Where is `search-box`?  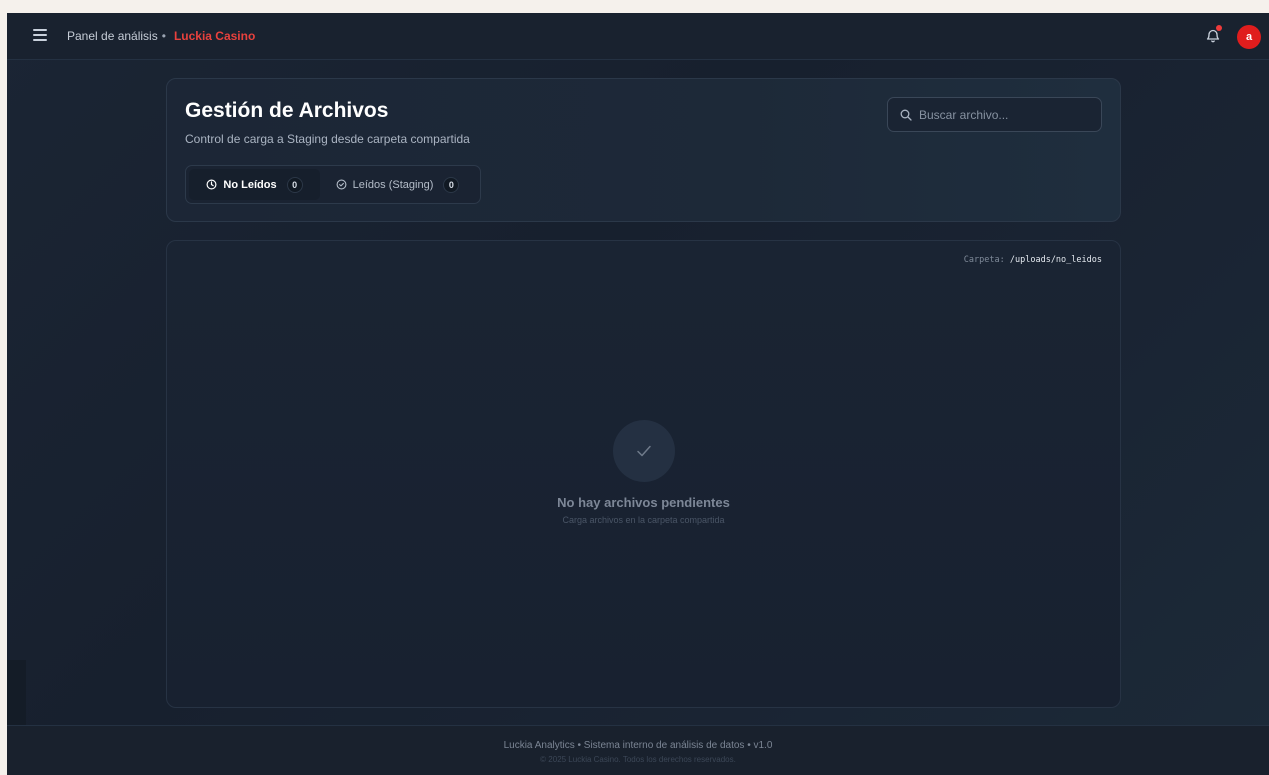 search-box is located at coordinates (994, 114).